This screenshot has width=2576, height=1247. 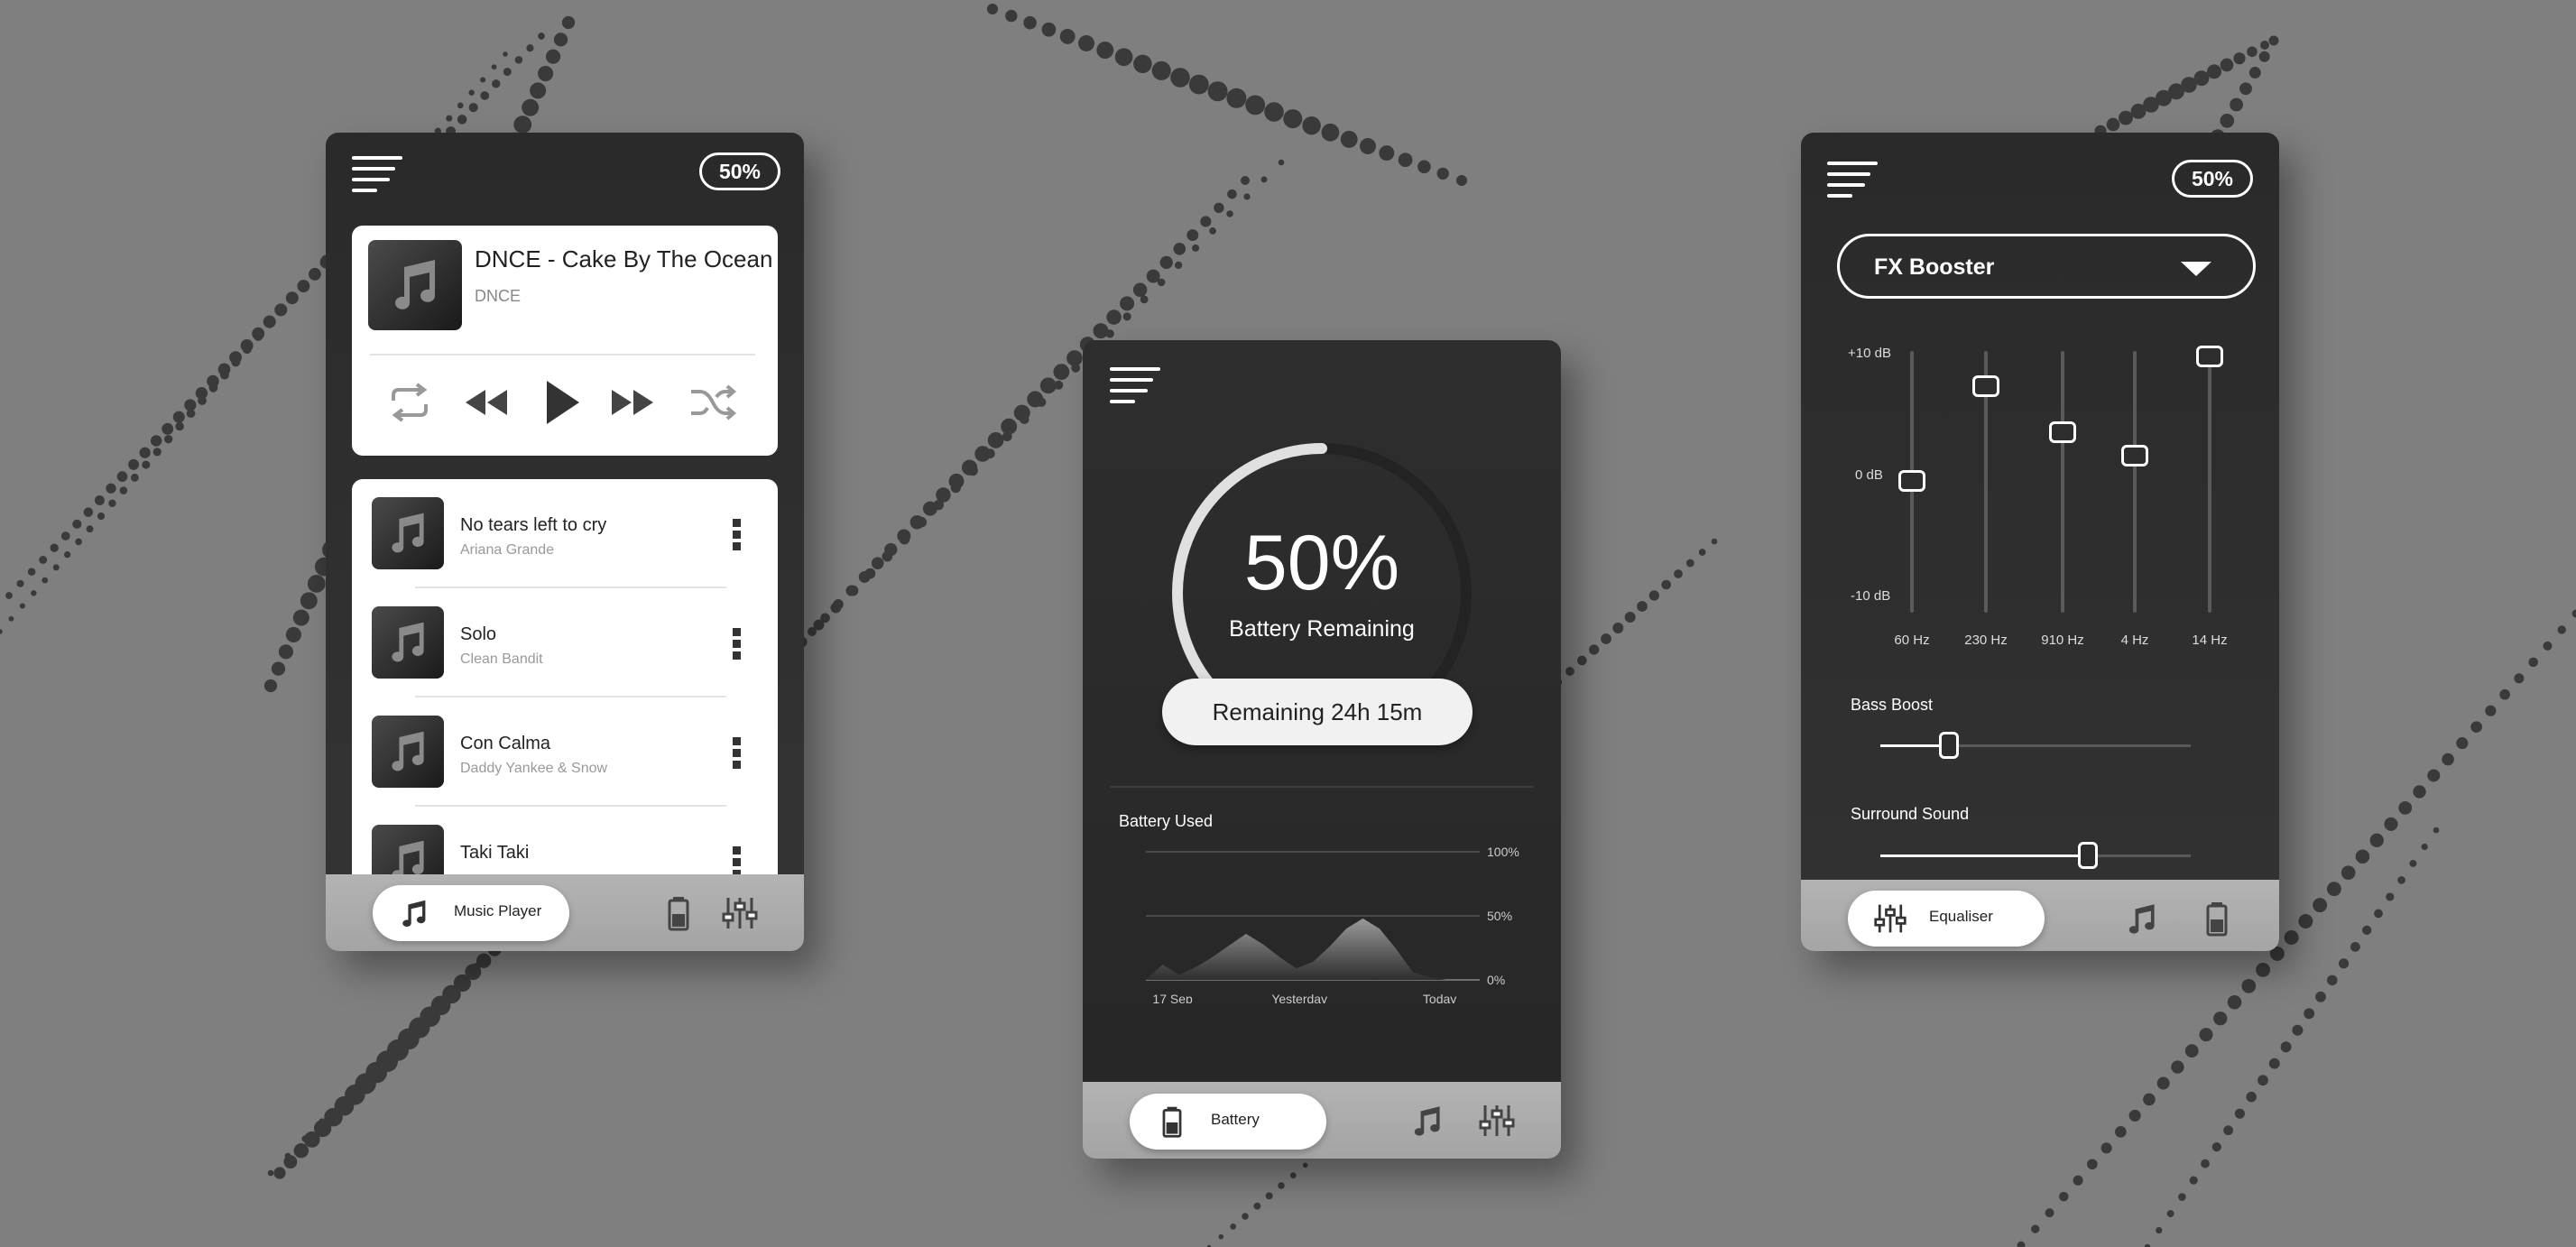 What do you see at coordinates (624, 258) in the screenshot?
I see `song-title: DNCE - Cake By The Ocean` at bounding box center [624, 258].